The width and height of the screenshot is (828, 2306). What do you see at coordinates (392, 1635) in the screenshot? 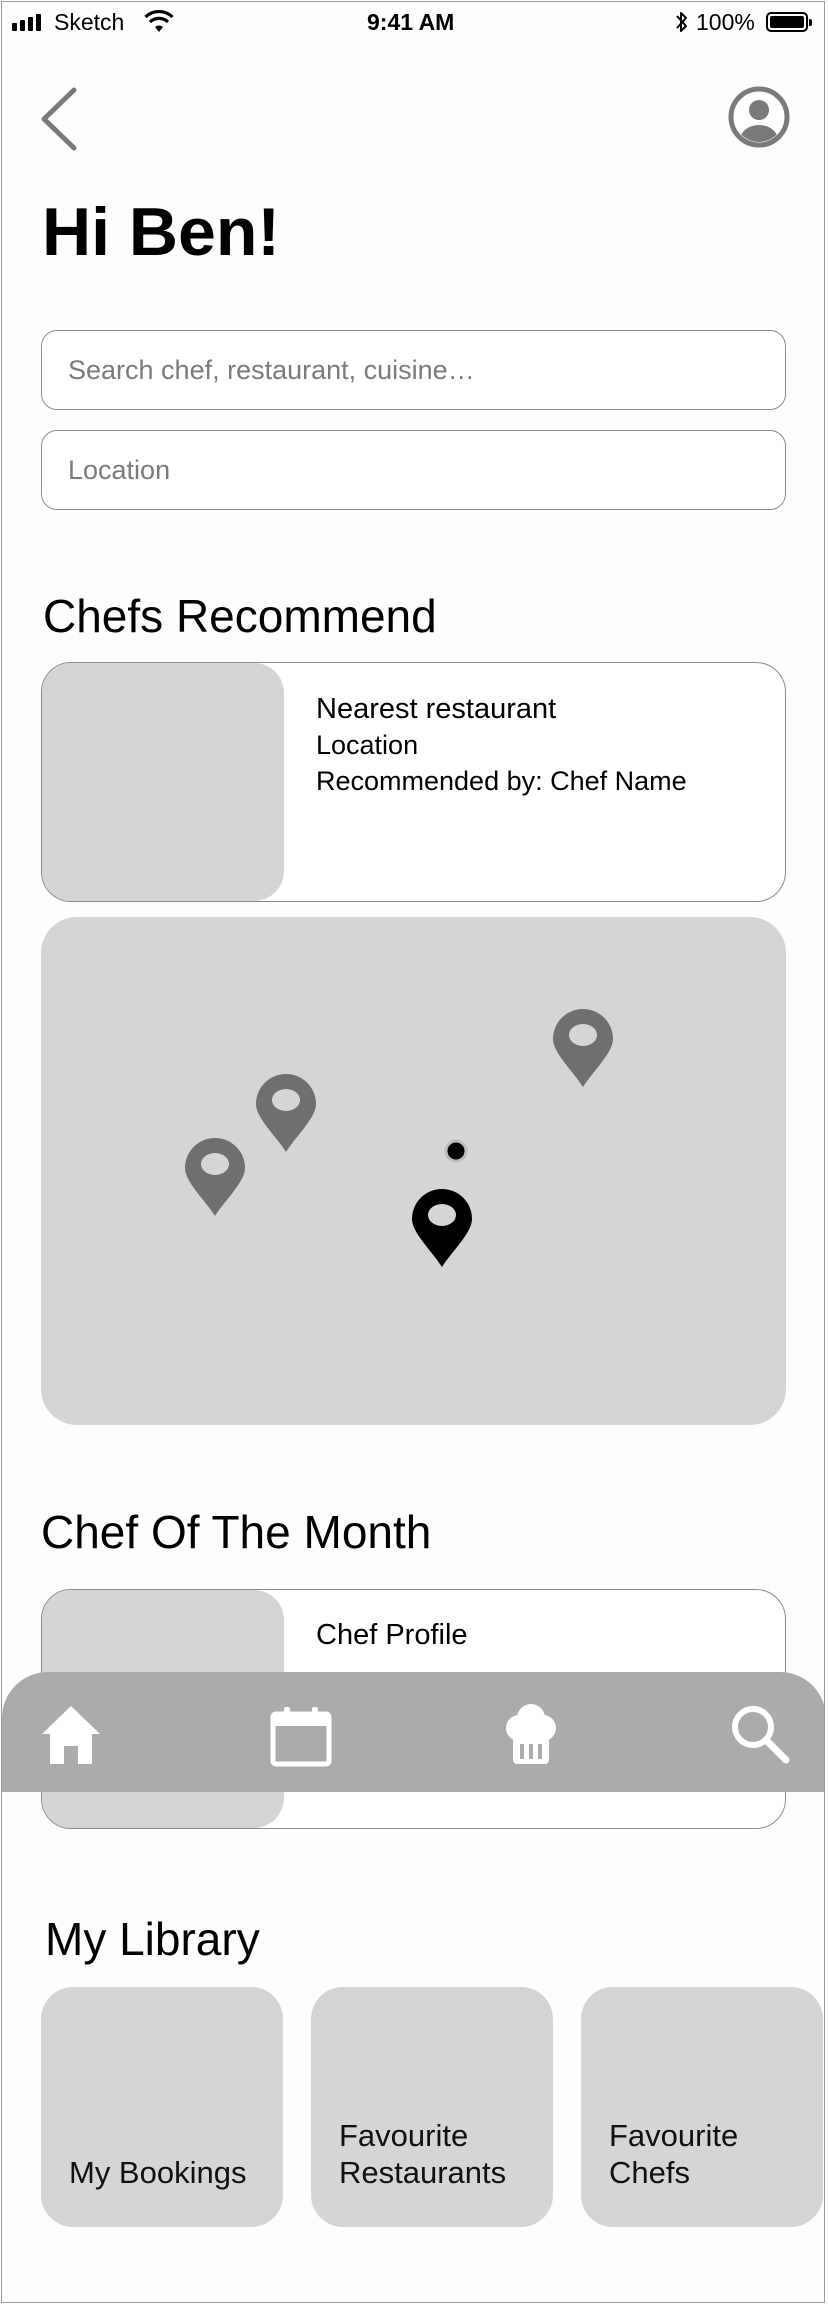
I see `chef-profile-label: Chef Profile` at bounding box center [392, 1635].